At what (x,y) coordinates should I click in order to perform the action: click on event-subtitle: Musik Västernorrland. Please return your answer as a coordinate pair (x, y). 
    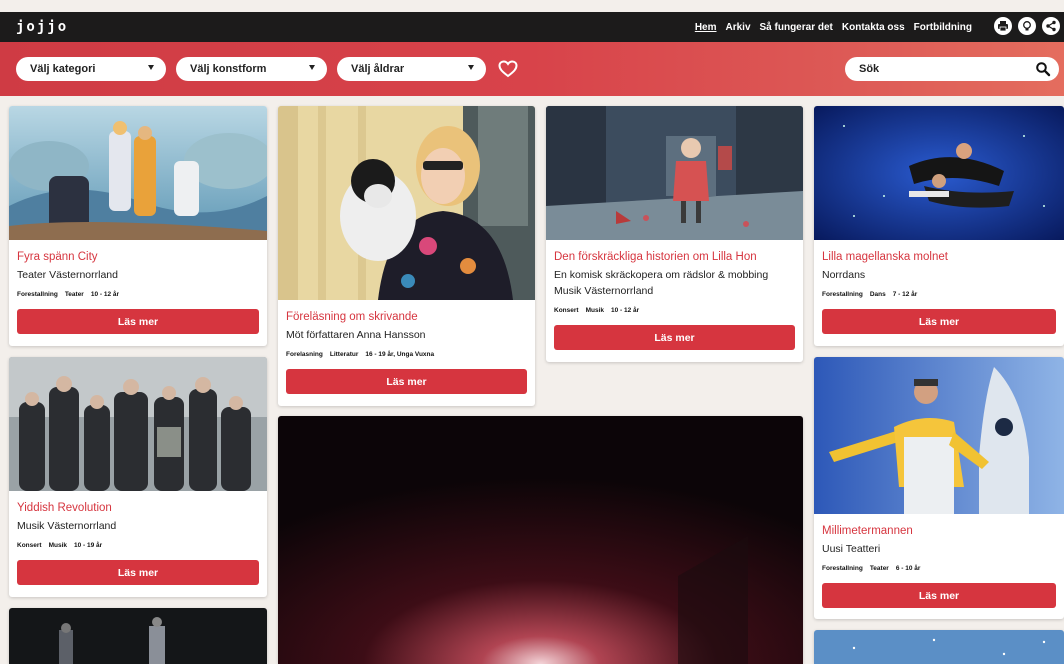
    Looking at the image, I should click on (67, 526).